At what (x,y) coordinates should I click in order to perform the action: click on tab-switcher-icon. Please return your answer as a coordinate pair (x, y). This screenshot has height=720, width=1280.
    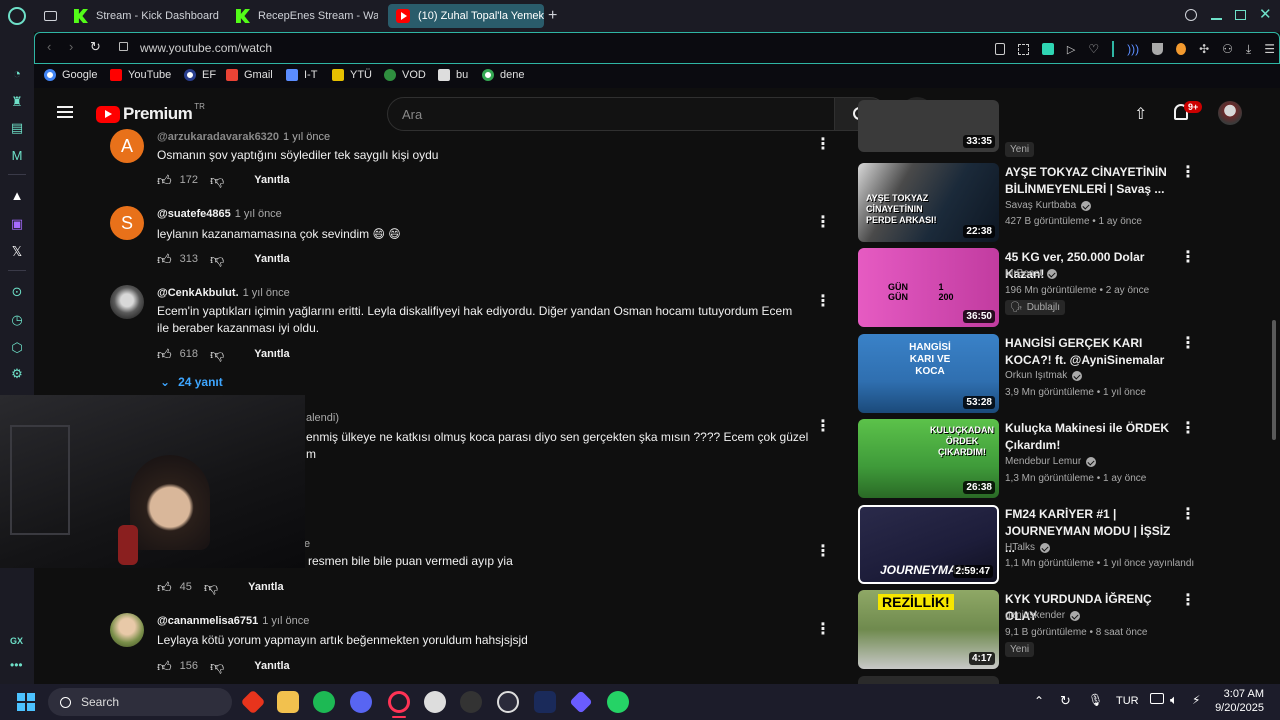
    Looking at the image, I should click on (50, 16).